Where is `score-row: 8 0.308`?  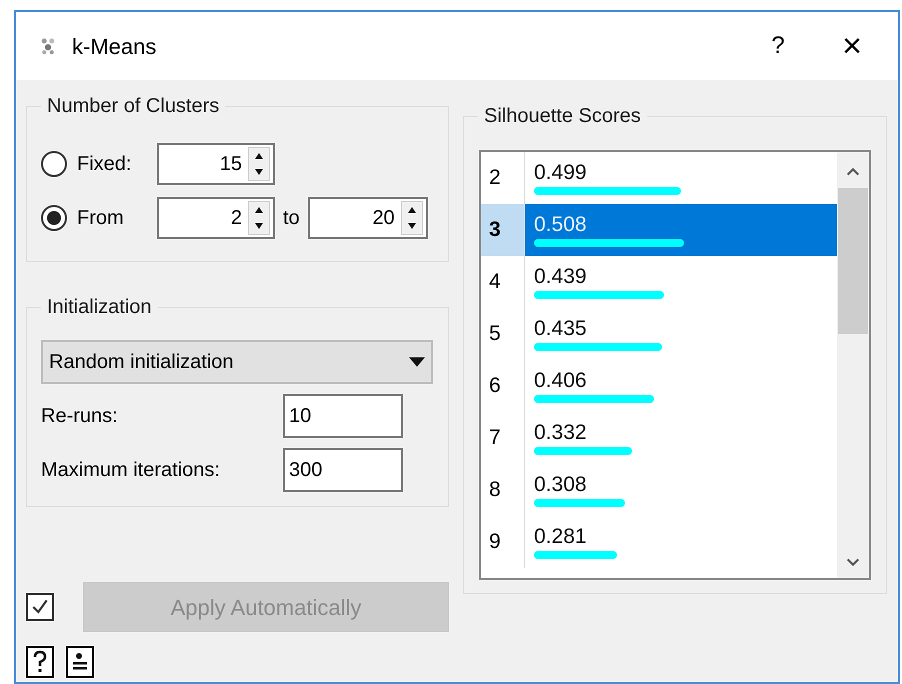
score-row: 8 0.308 is located at coordinates (659, 490).